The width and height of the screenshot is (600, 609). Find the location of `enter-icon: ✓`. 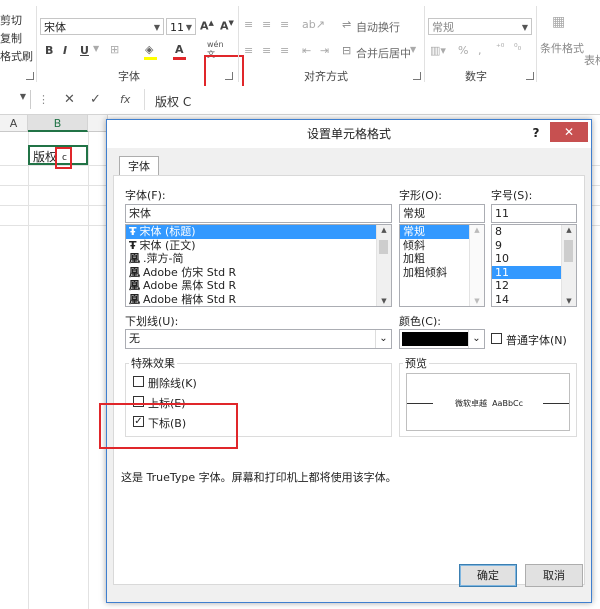

enter-icon: ✓ is located at coordinates (95, 99).